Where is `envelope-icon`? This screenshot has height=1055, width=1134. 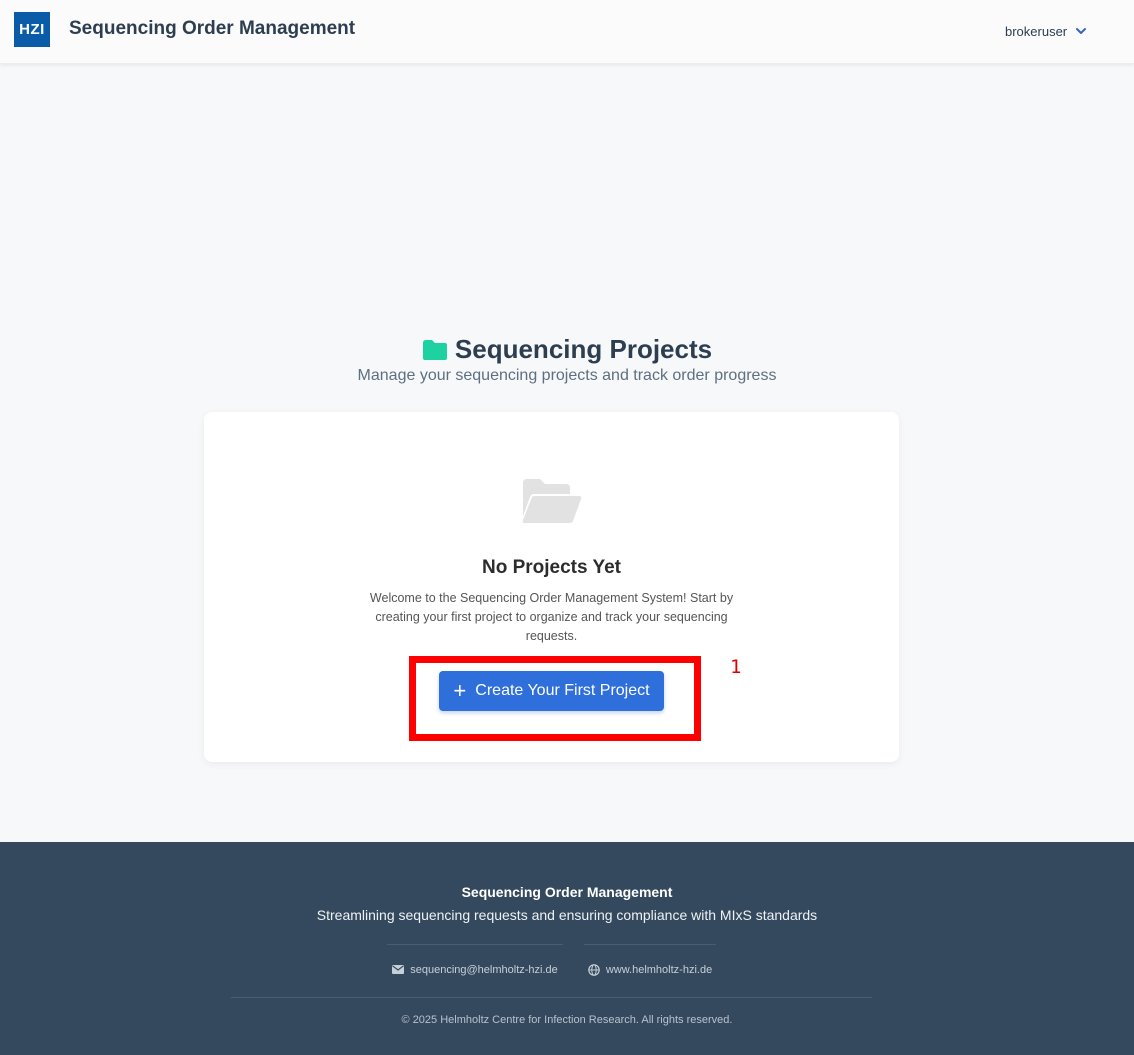
envelope-icon is located at coordinates (398, 969).